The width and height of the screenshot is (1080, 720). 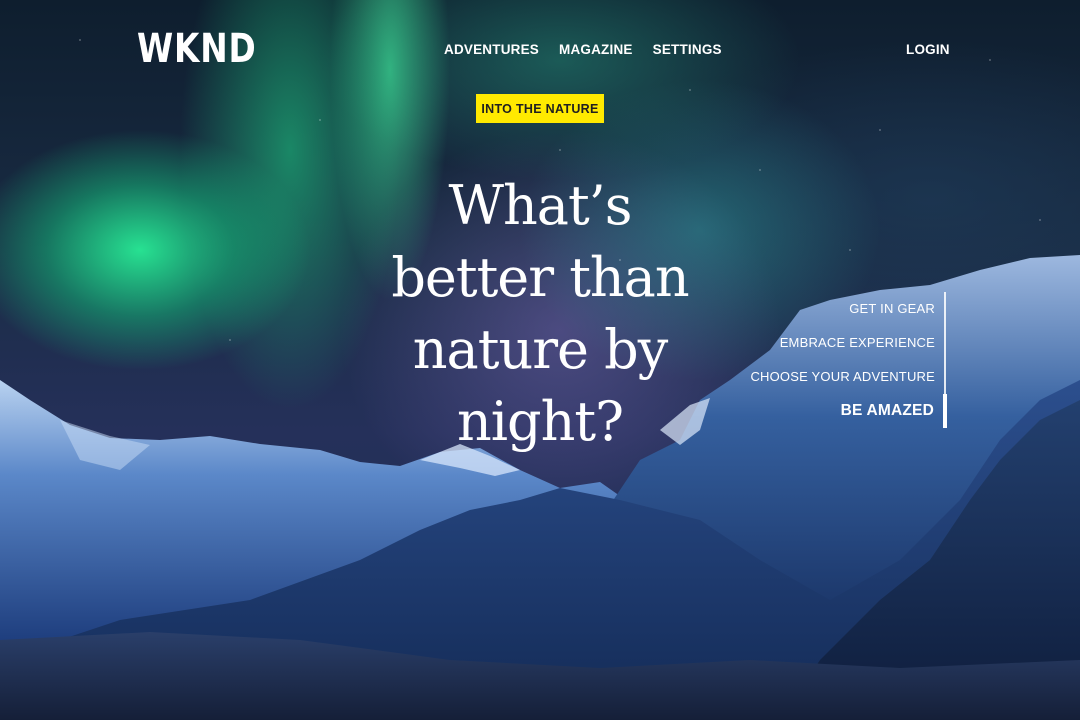 I want to click on hero-headline: What’s better than nature by night?, so click(x=540, y=313).